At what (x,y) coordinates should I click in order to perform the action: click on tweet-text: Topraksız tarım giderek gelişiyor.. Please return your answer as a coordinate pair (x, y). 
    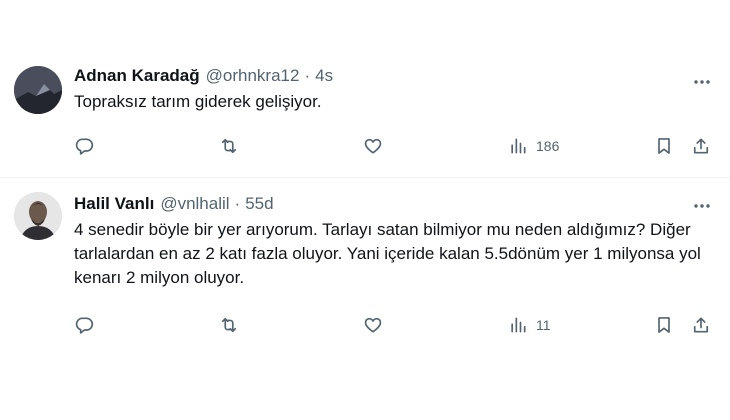
    Looking at the image, I should click on (198, 101).